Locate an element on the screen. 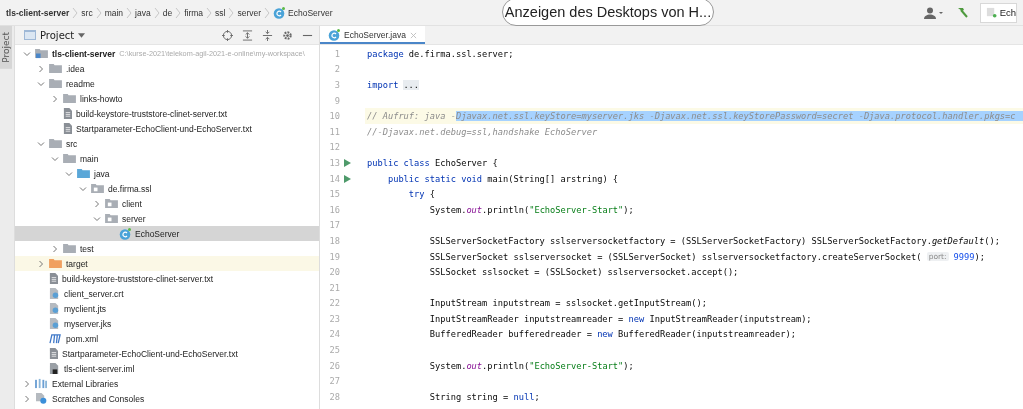 The image size is (1023, 409). tree-item: readme is located at coordinates (167, 83).